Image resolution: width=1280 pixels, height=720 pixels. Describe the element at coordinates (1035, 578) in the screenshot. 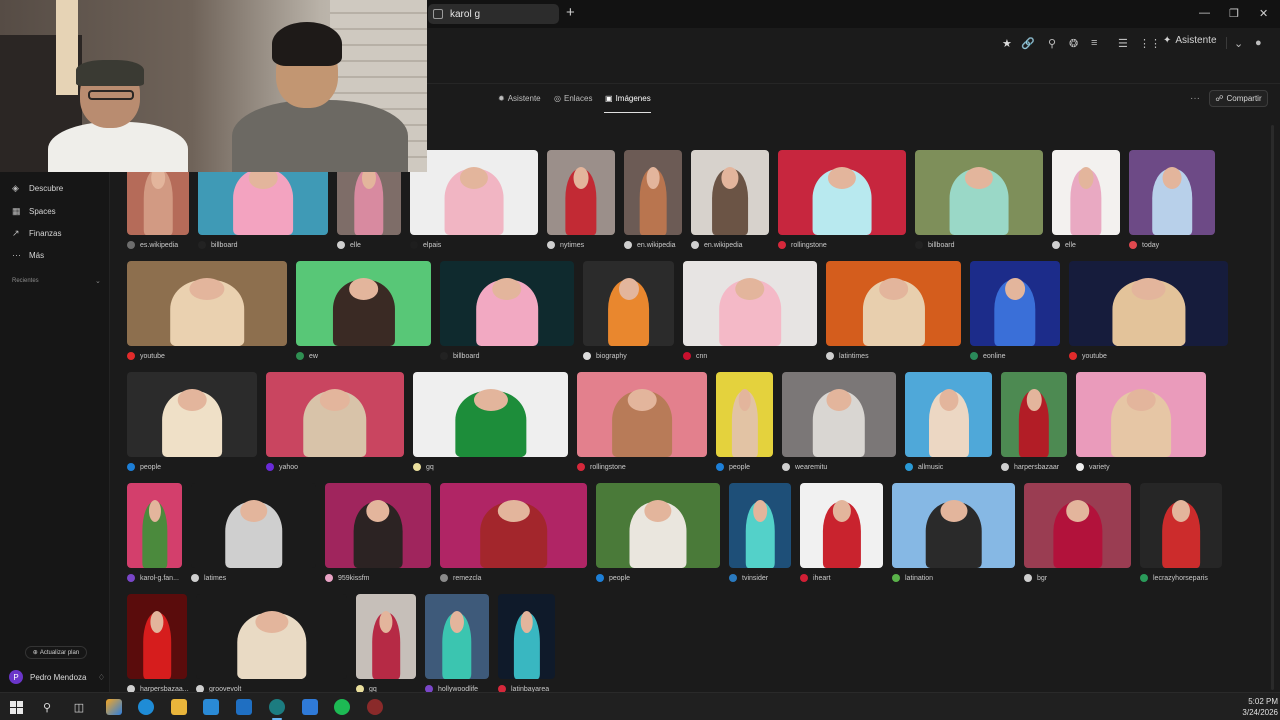

I see `image-source: bgr` at that location.